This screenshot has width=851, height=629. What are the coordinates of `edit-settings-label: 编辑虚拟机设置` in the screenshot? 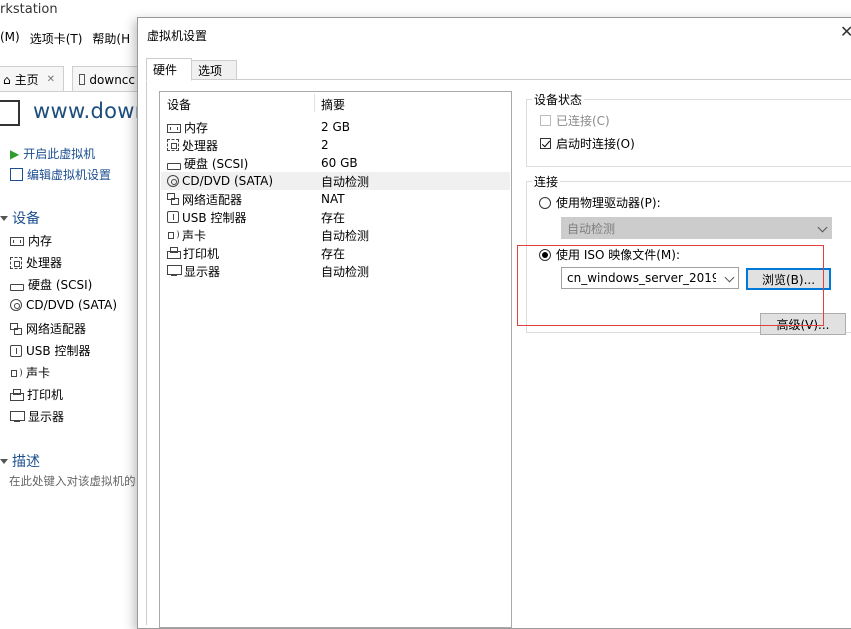 It's located at (69, 175).